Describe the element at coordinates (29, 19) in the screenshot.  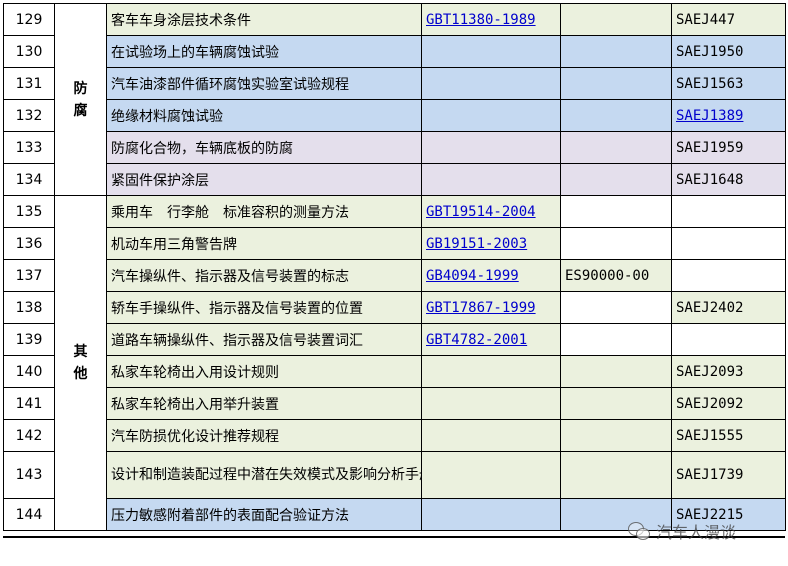
I see `row-number: 129` at that location.